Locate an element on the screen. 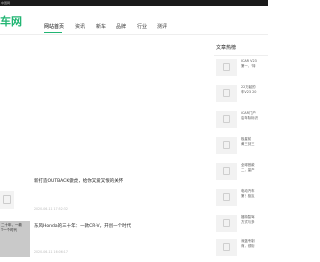 The width and height of the screenshot is (320, 262). sidebar-item-title: 电动汽车 is located at coordinates (248, 191).